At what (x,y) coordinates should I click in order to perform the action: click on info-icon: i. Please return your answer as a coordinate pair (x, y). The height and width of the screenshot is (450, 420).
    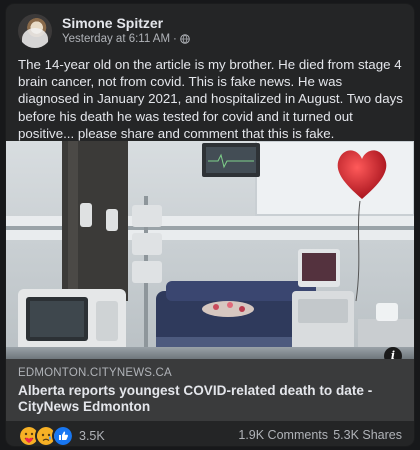
    Looking at the image, I should click on (393, 353).